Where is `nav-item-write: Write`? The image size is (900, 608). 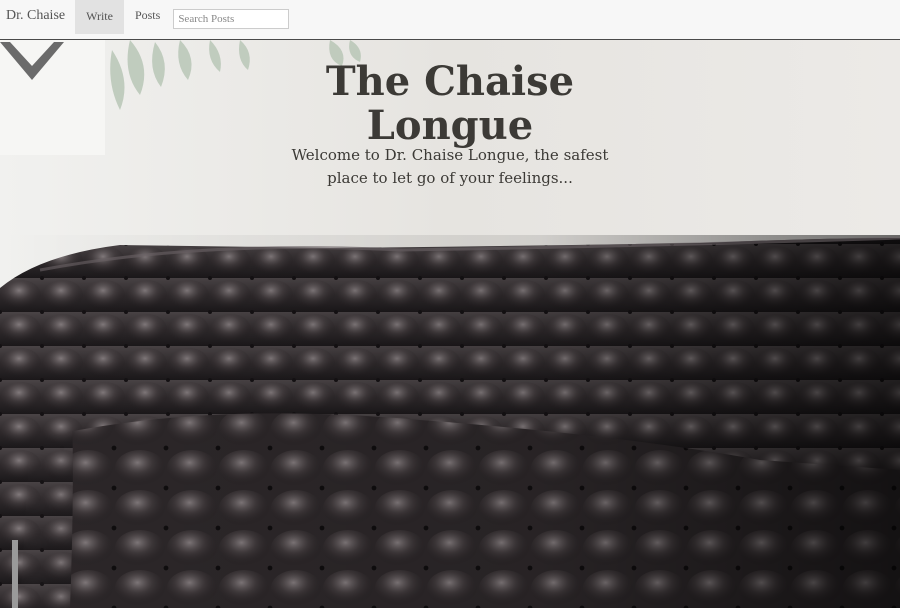 nav-item-write: Write is located at coordinates (99, 17).